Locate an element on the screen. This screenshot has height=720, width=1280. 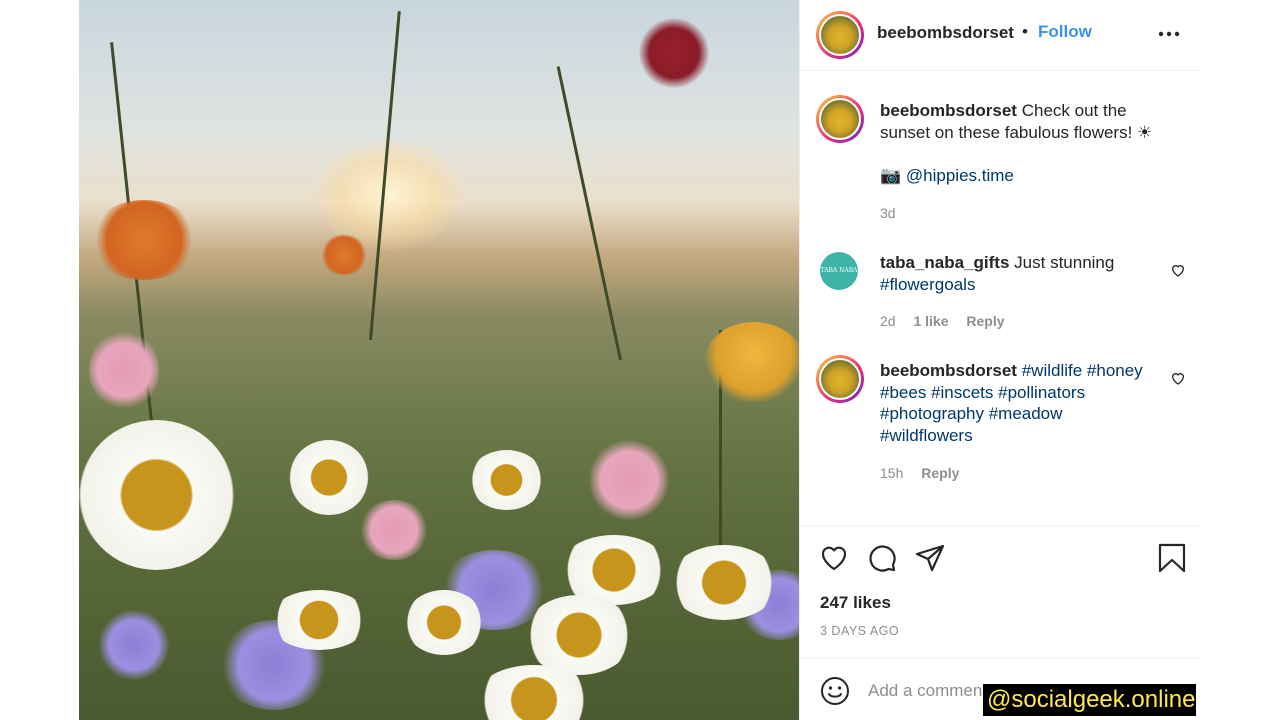
share-icon is located at coordinates (930, 558).